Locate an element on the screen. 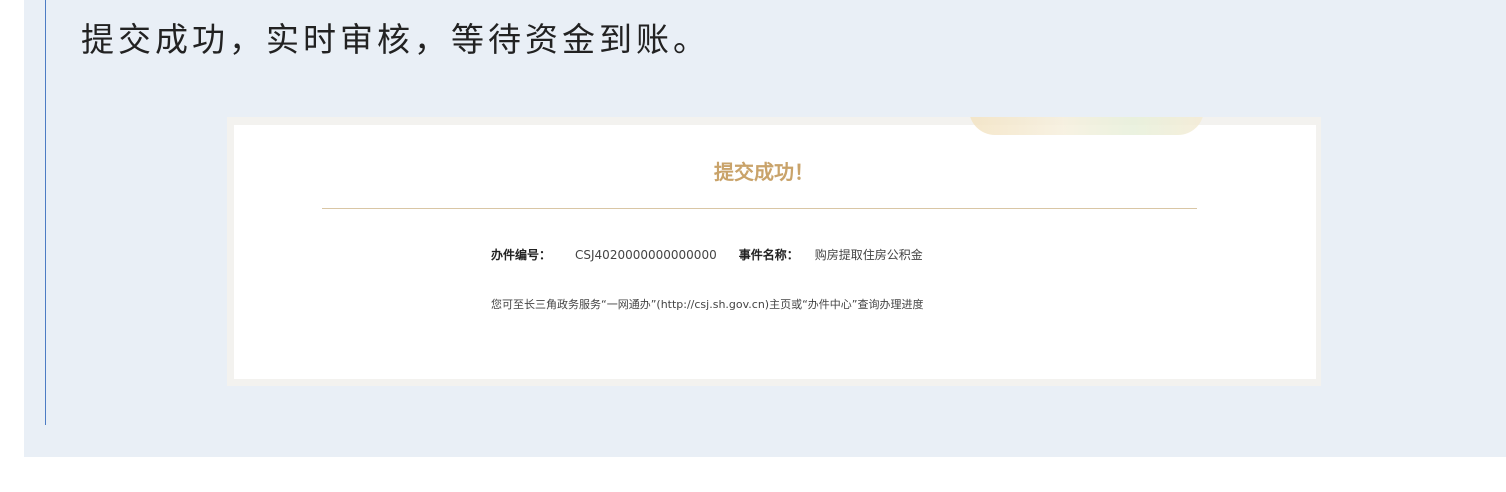 The image size is (1506, 492). event-name-label: 事件名称： is located at coordinates (768, 255).